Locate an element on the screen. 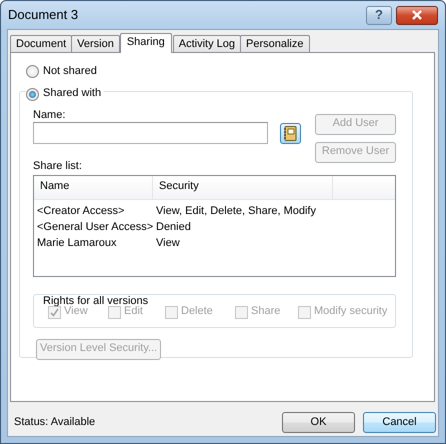  list-cell-text: Marie Lamaroux is located at coordinates (77, 243).